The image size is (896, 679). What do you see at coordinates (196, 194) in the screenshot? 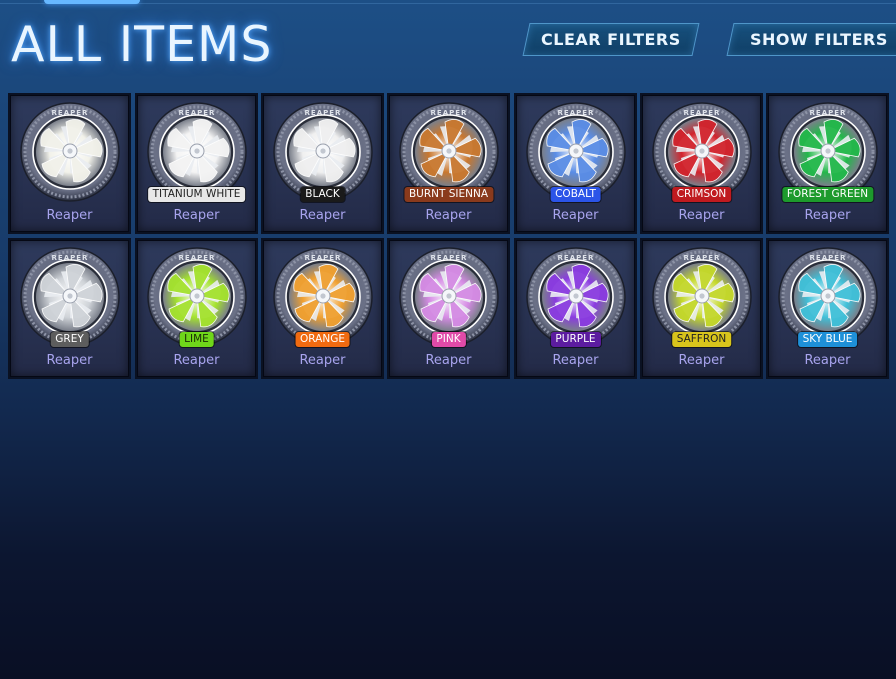
I see `paint-color-badge: TITANIUM WHITE` at bounding box center [196, 194].